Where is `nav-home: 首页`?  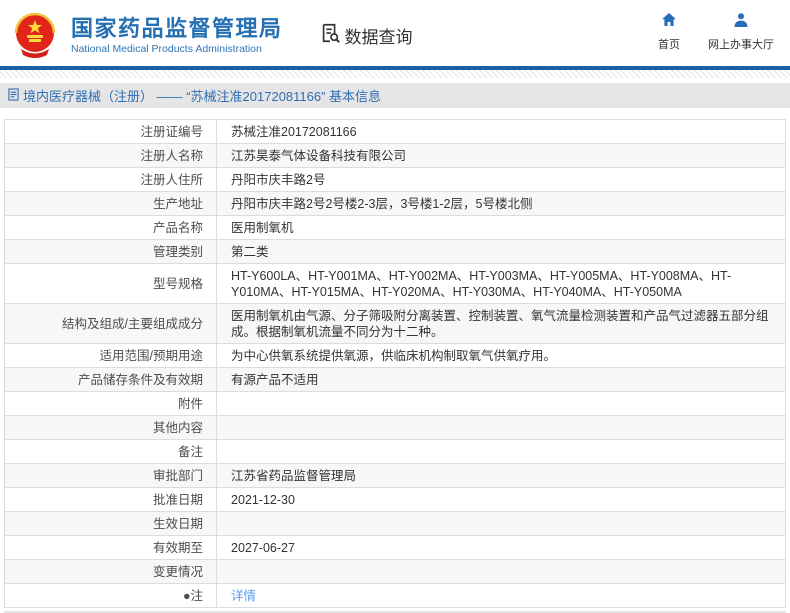 nav-home: 首页 is located at coordinates (669, 32).